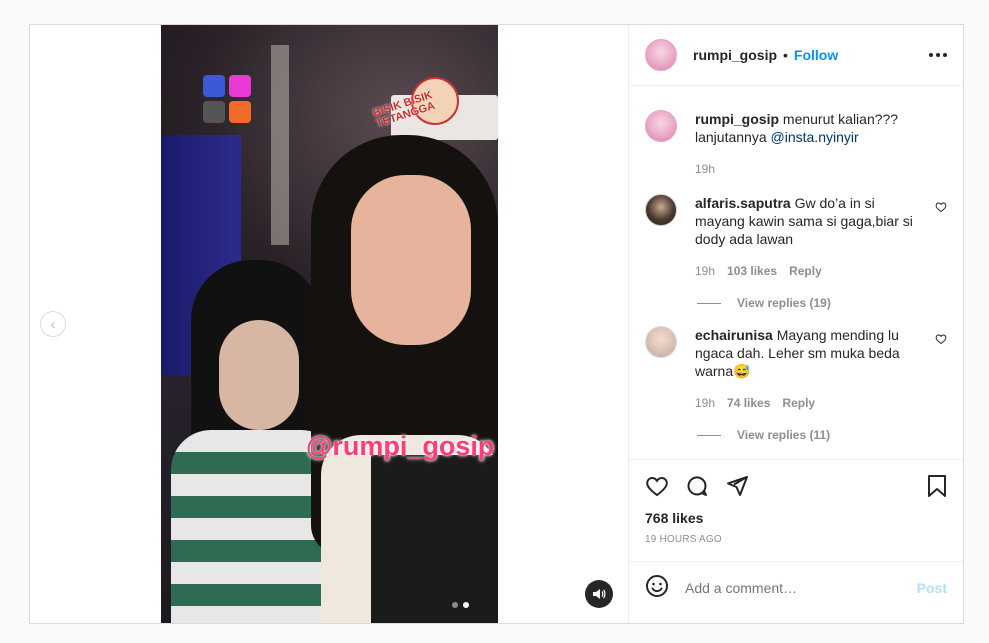 Image resolution: width=989 pixels, height=643 pixels. What do you see at coordinates (932, 588) in the screenshot?
I see `post-comment-button: Post` at bounding box center [932, 588].